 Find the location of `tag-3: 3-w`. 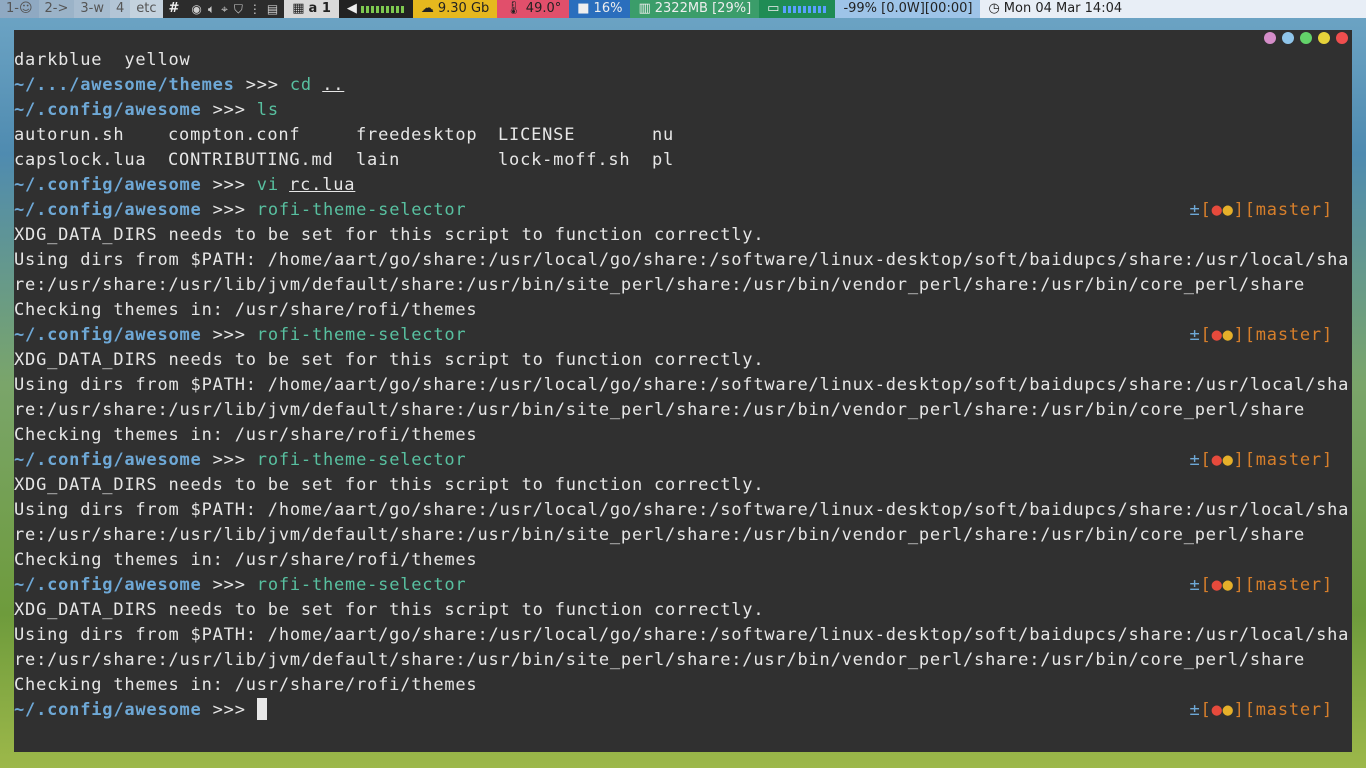

tag-3: 3-w is located at coordinates (92, 9).